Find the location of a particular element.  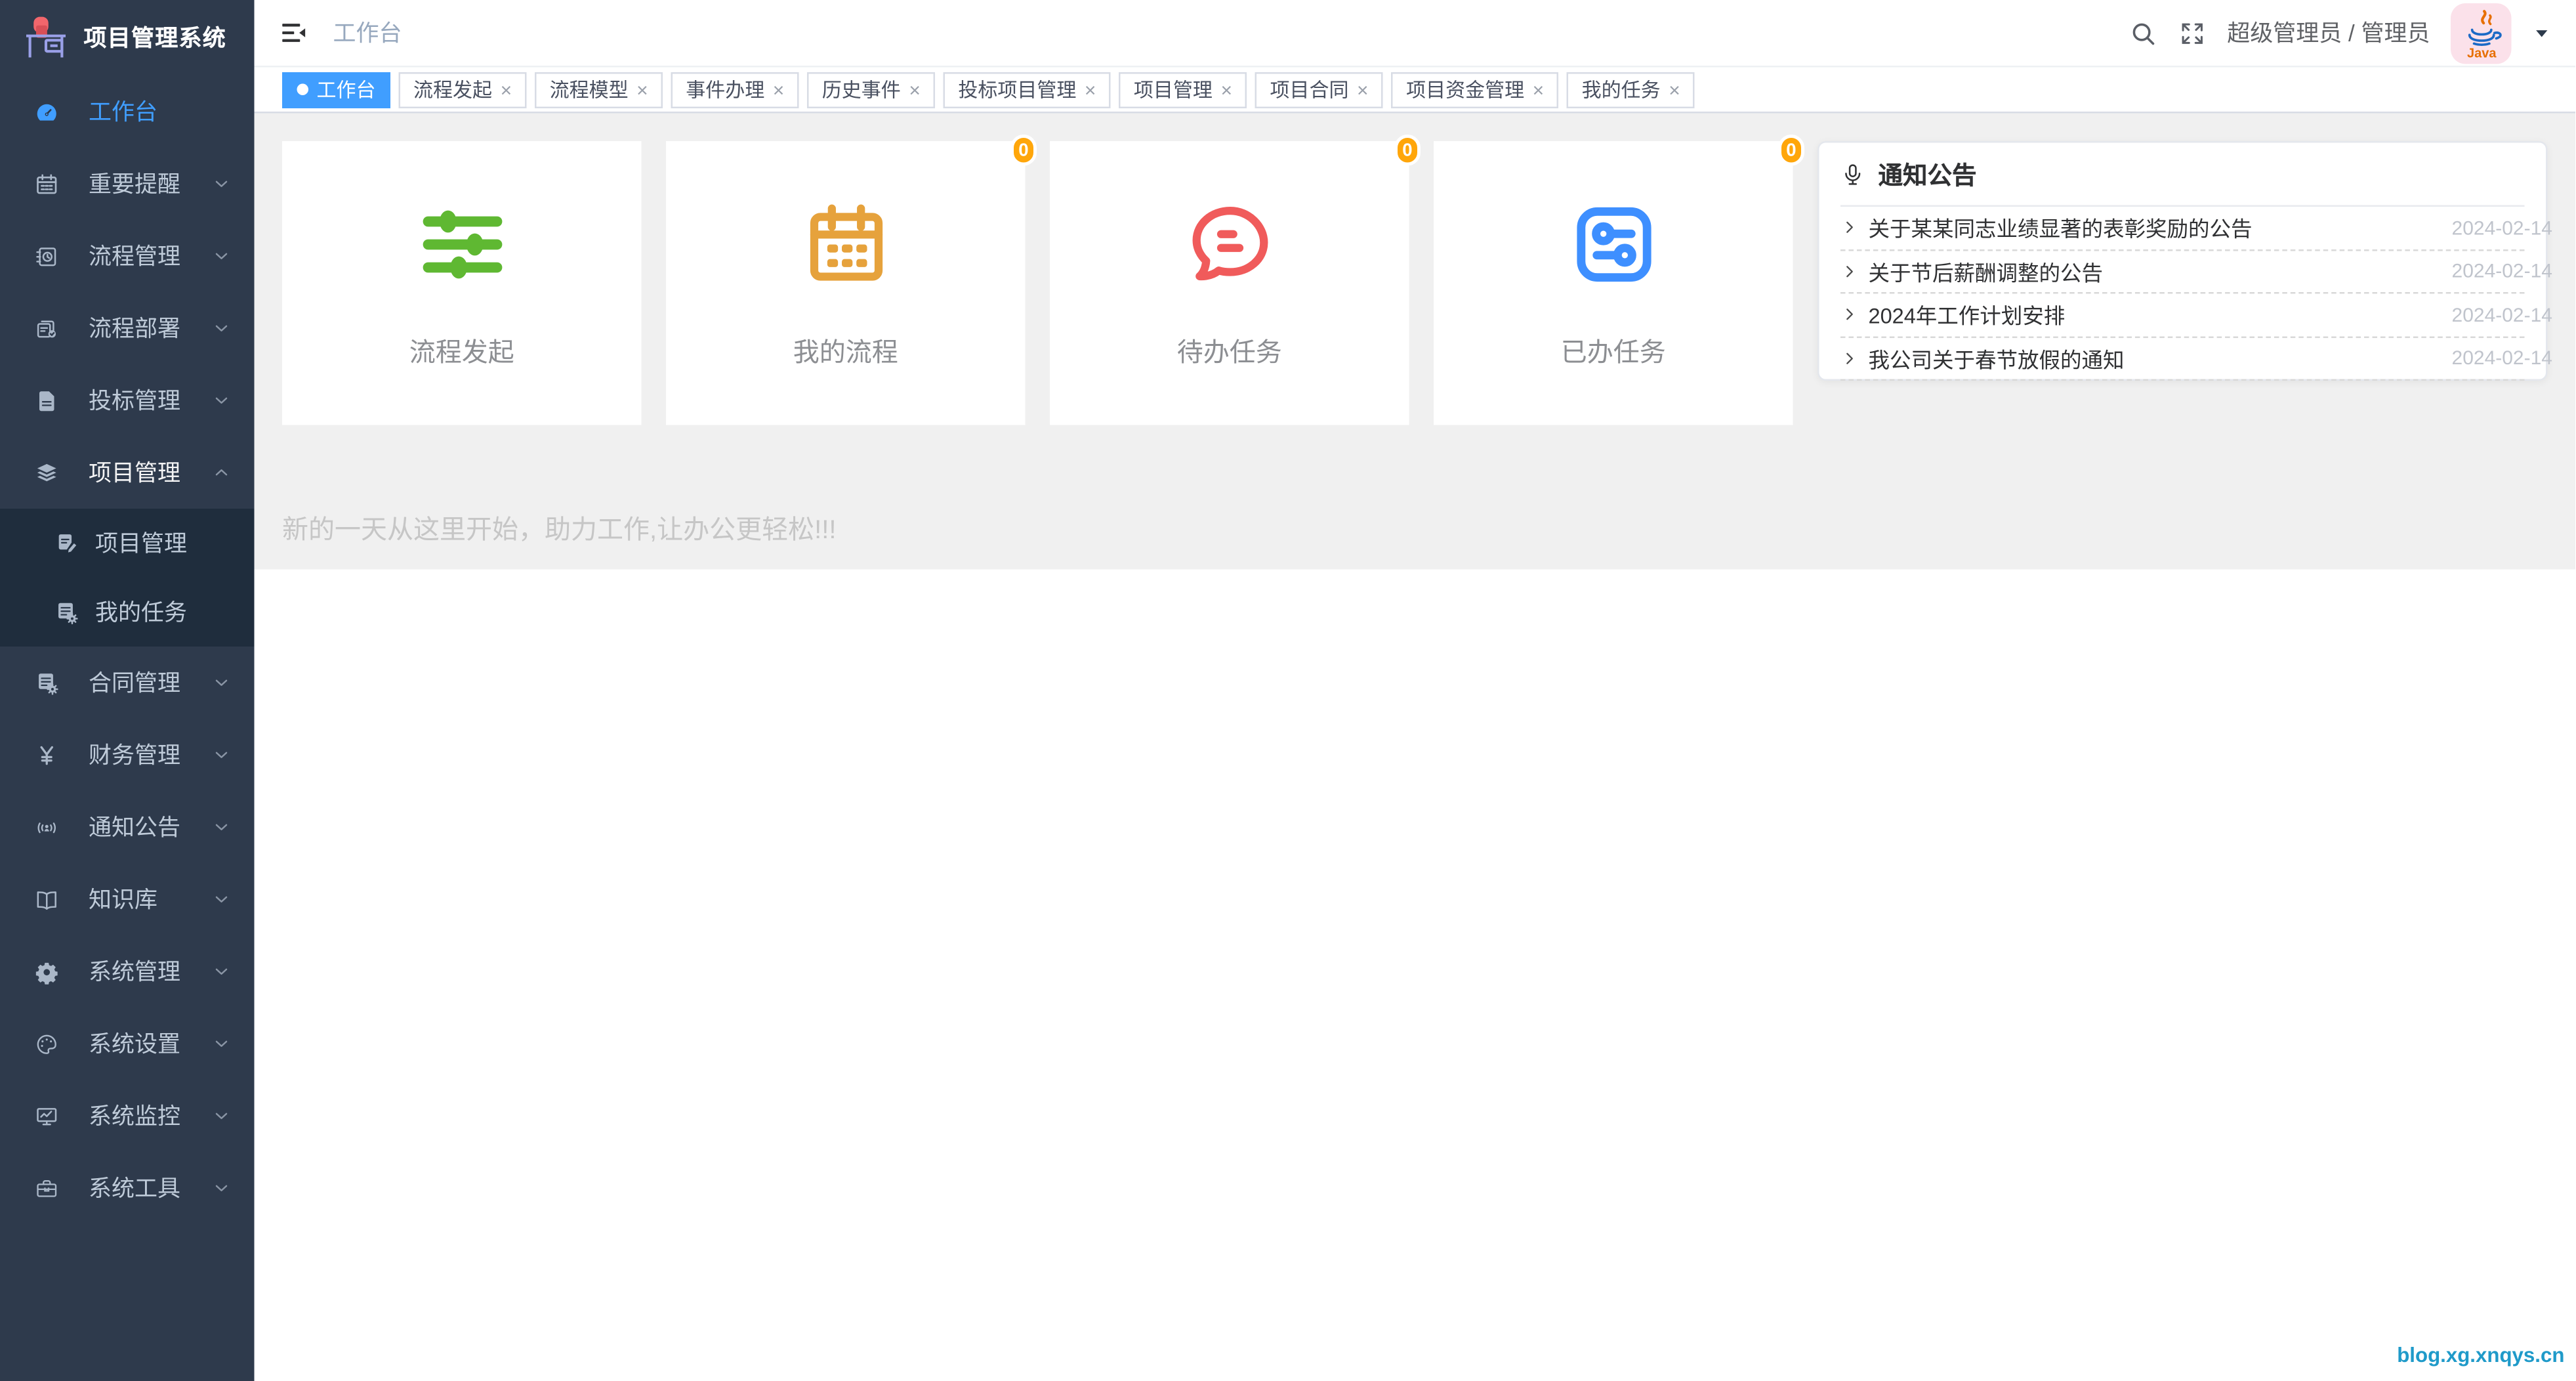

sidebar-item-system-settings: 系统设置 is located at coordinates (128, 1044).